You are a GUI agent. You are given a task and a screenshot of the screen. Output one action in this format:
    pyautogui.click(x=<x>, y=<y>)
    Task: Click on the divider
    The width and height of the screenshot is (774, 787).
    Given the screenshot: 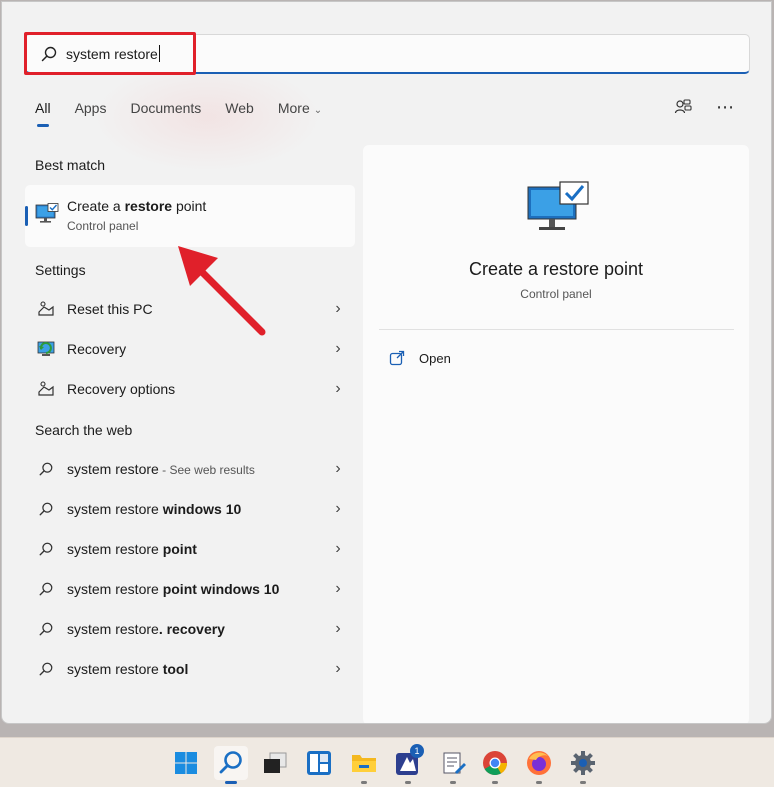 What is the action you would take?
    pyautogui.click(x=556, y=329)
    